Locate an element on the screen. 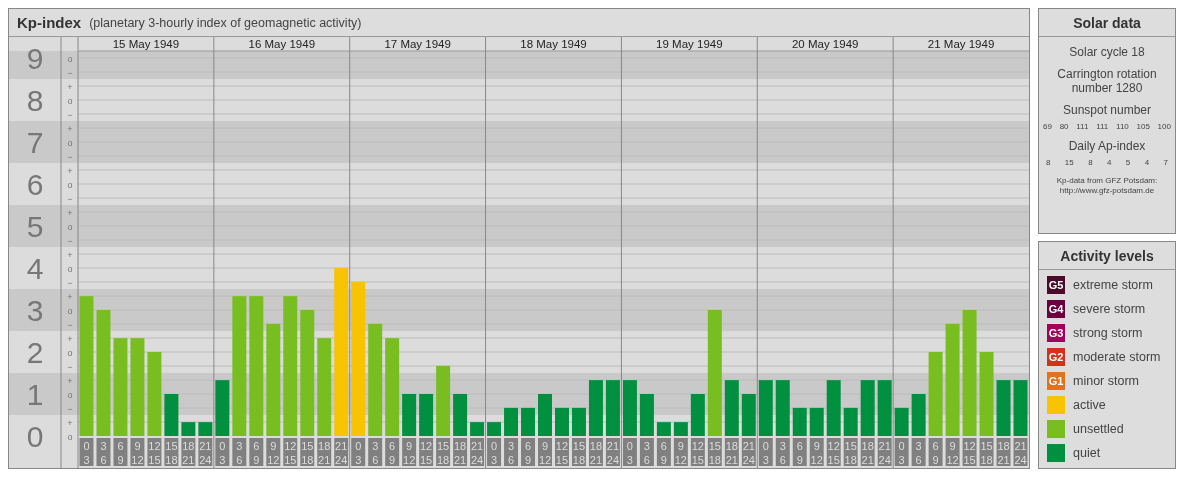  level-label: extreme storm is located at coordinates (1113, 285).